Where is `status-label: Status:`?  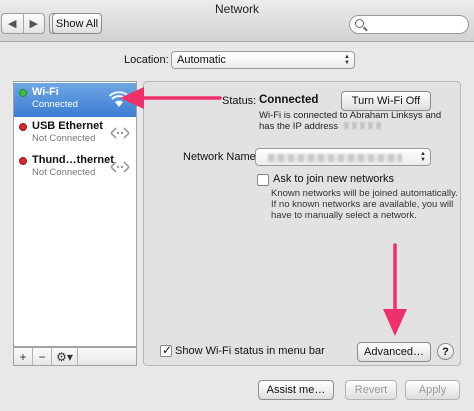
status-label: Status: is located at coordinates (239, 101).